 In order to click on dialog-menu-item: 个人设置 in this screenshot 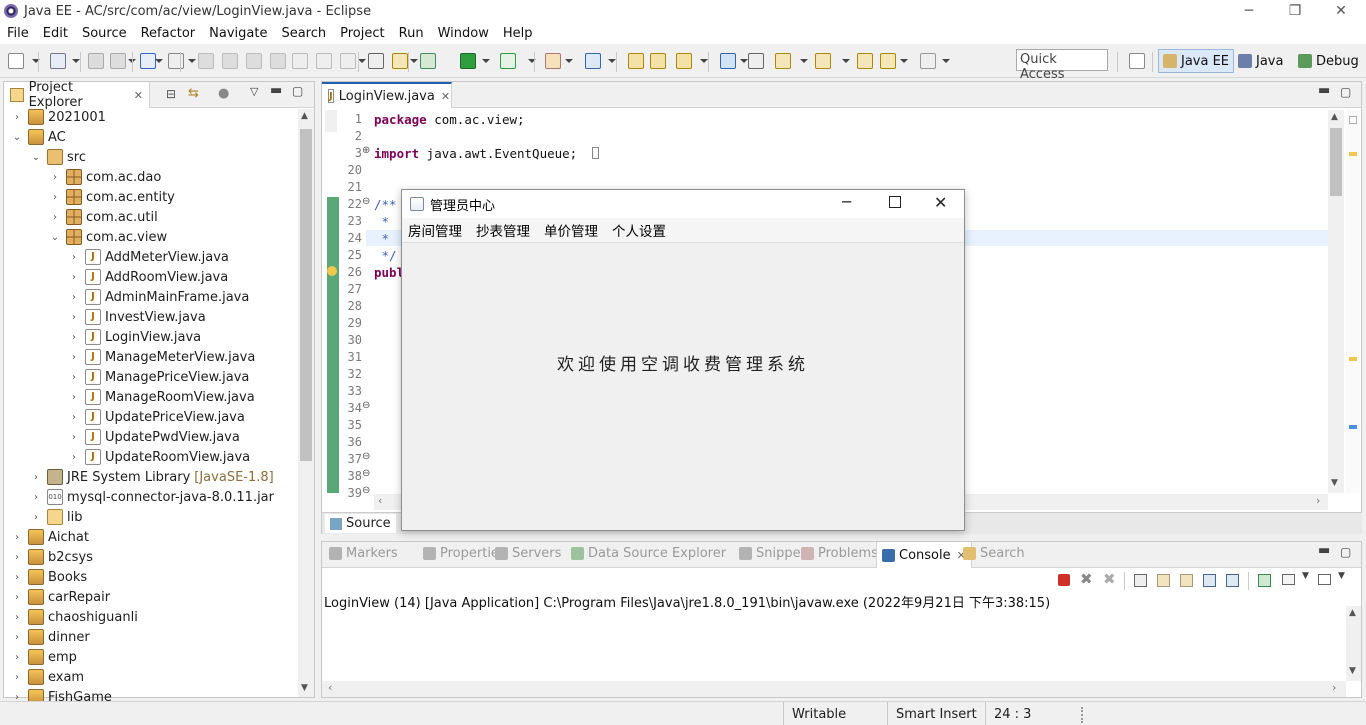, I will do `click(639, 230)`.